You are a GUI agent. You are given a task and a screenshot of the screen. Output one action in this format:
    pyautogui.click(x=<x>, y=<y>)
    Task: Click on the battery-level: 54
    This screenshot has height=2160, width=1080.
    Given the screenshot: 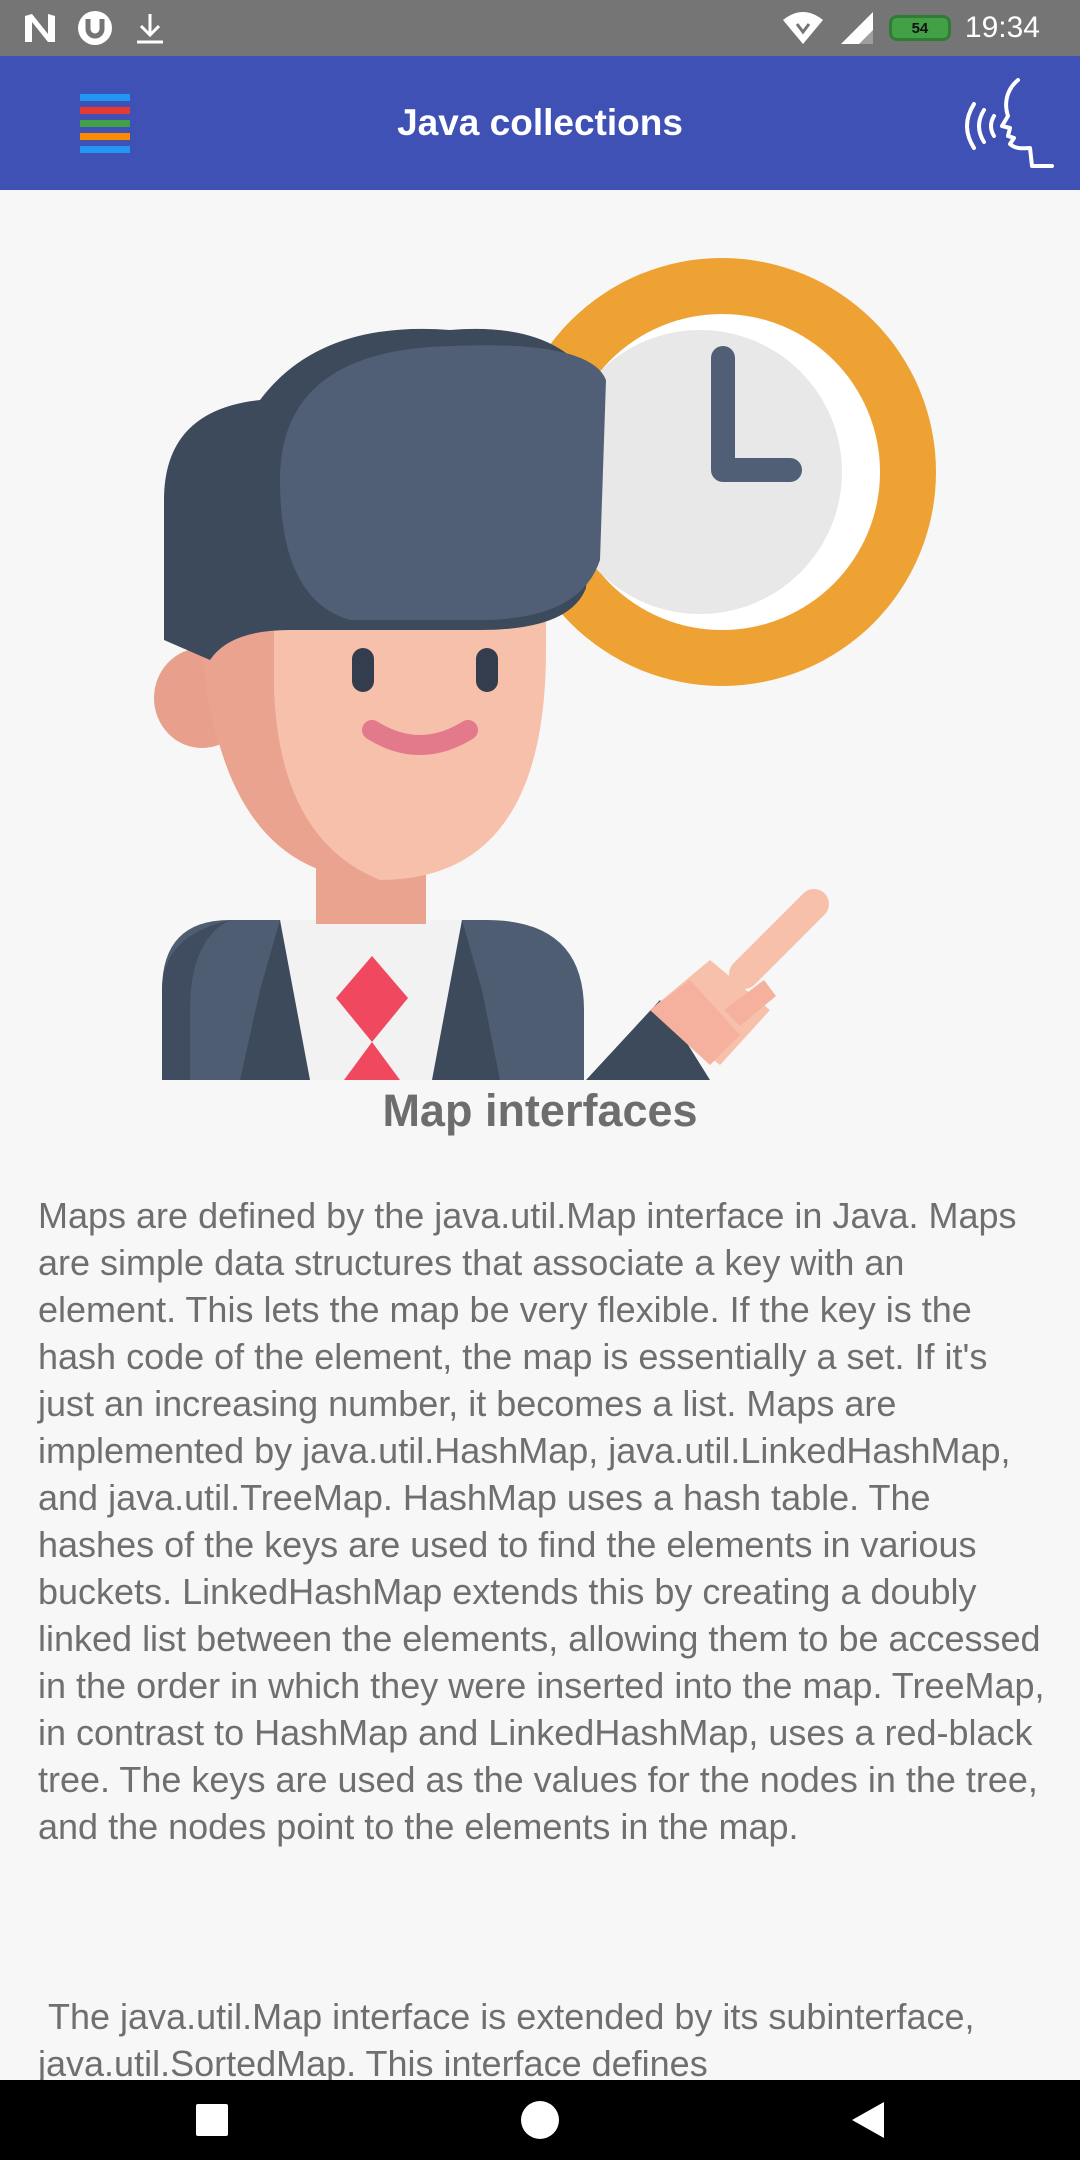 What is the action you would take?
    pyautogui.click(x=920, y=28)
    